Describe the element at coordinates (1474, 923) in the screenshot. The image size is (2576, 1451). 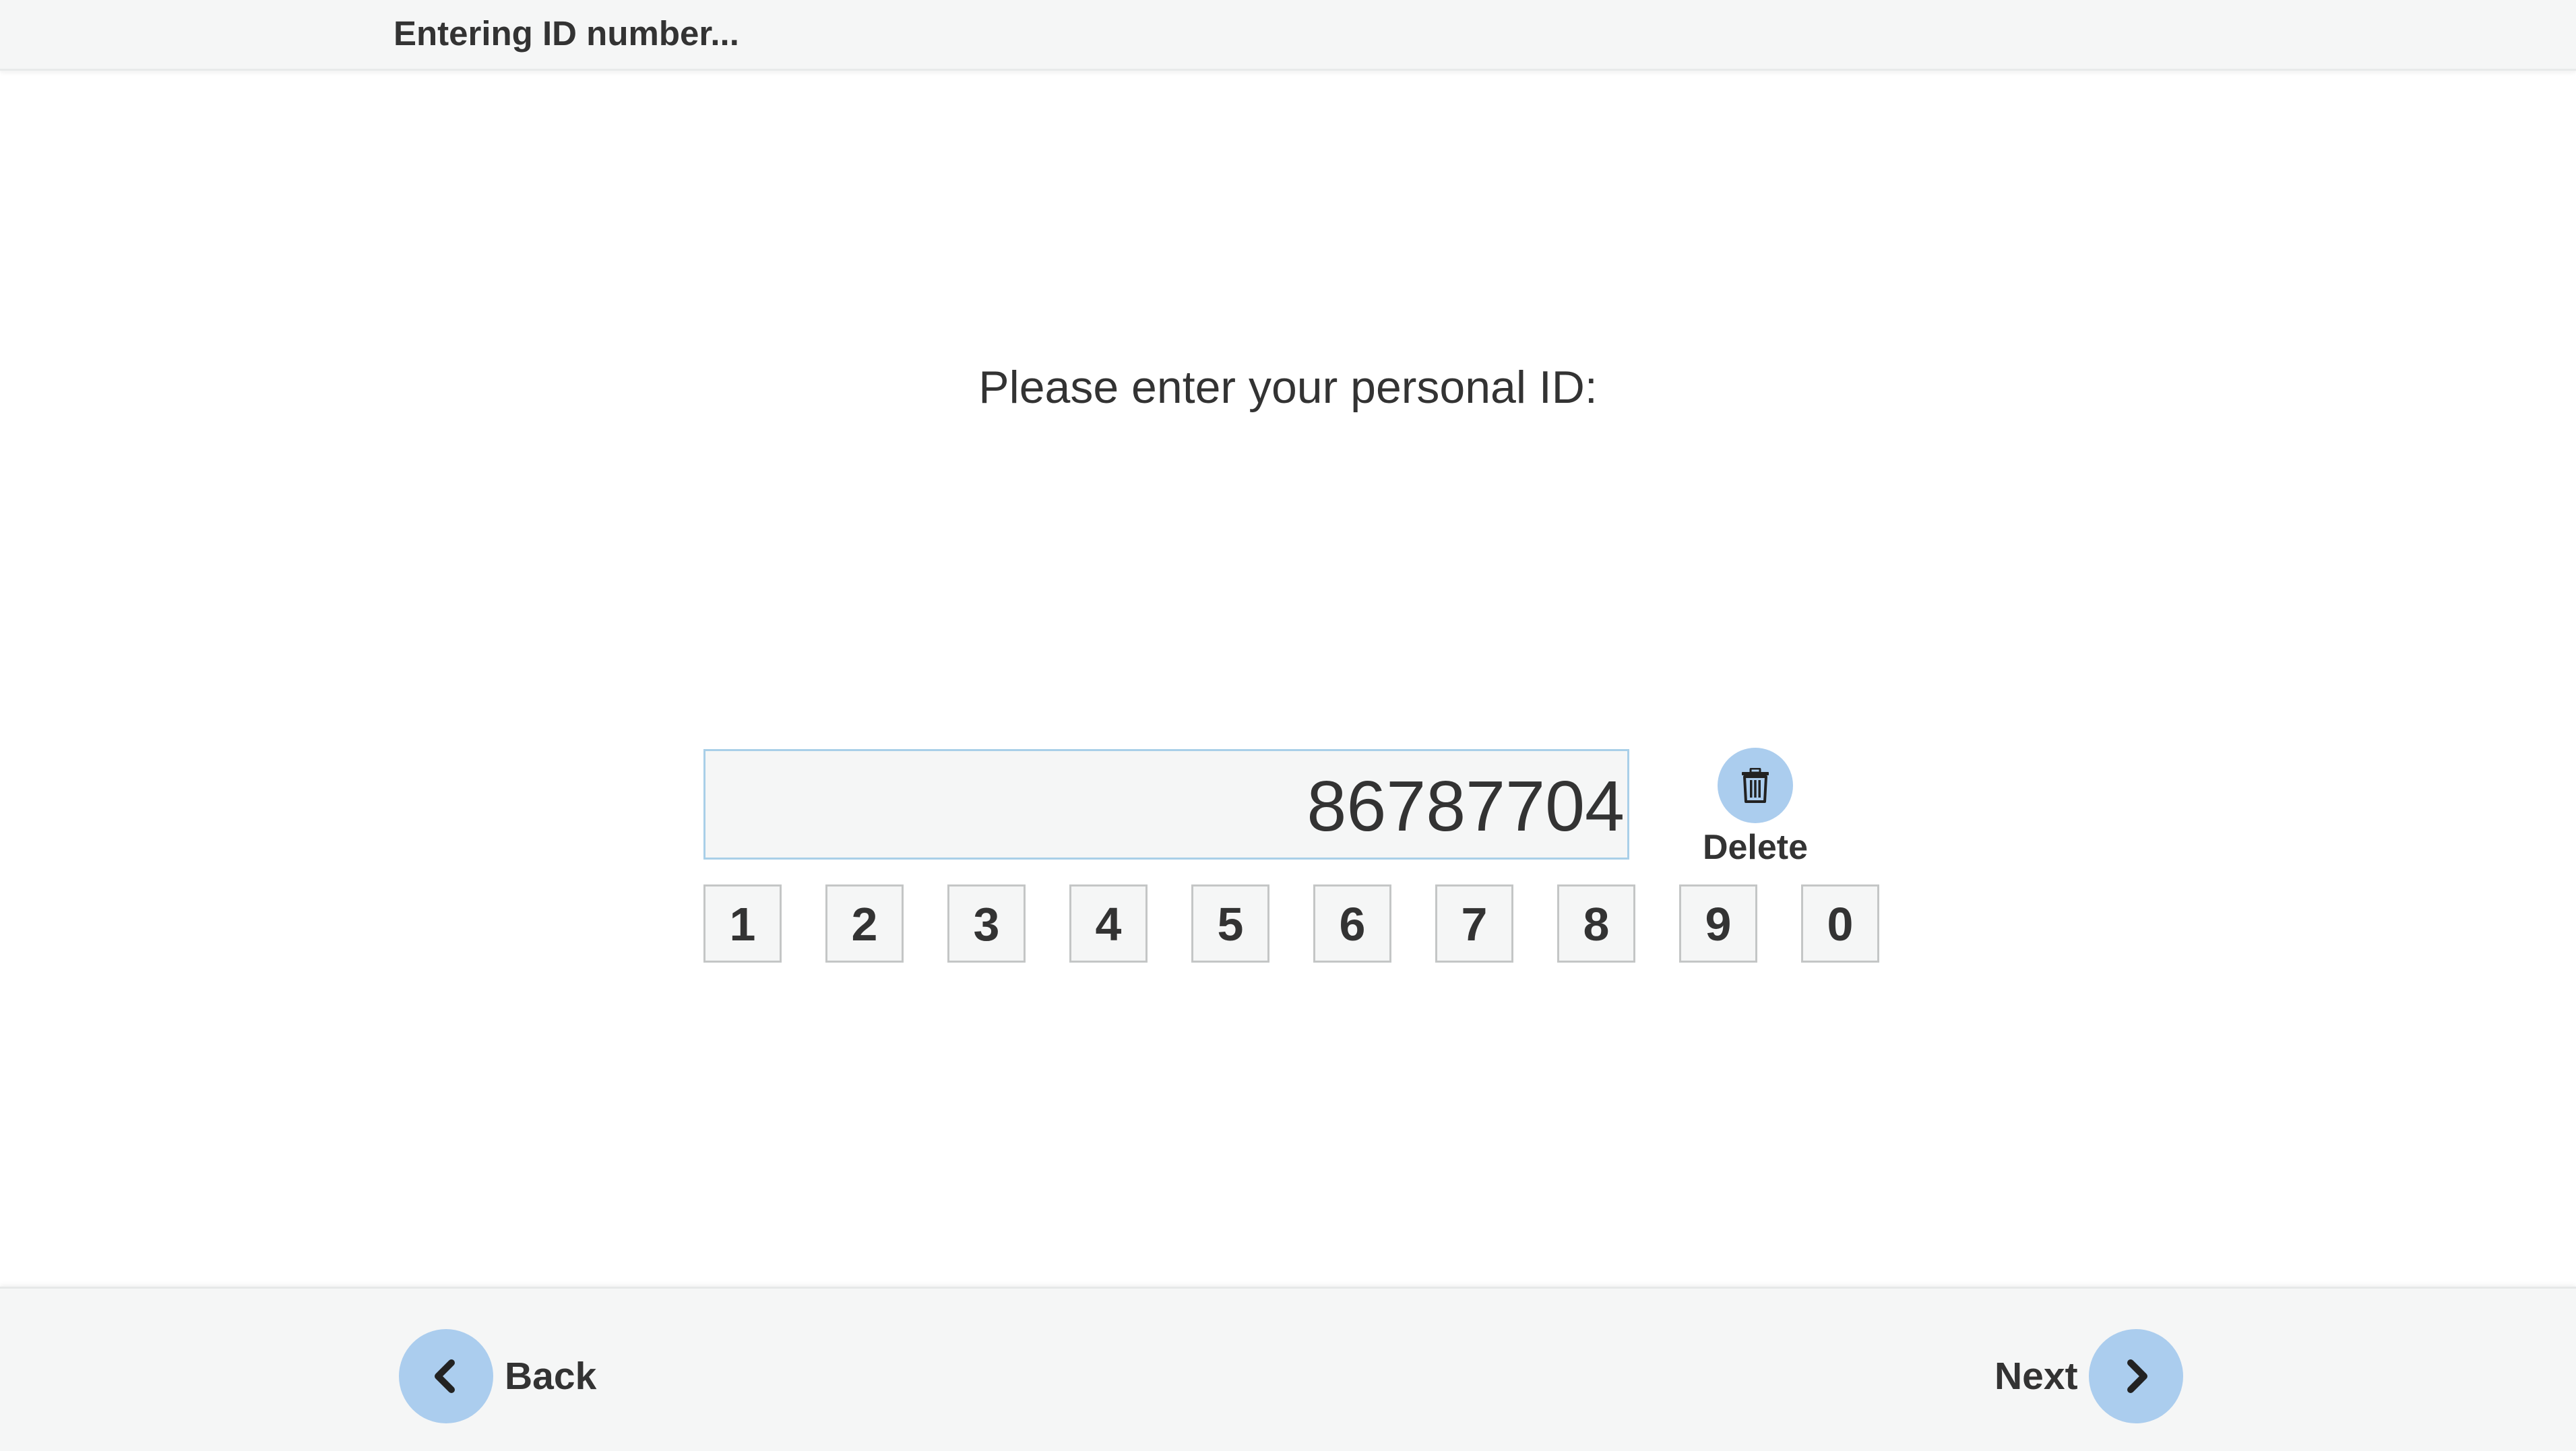
I see `key-7: 7` at that location.